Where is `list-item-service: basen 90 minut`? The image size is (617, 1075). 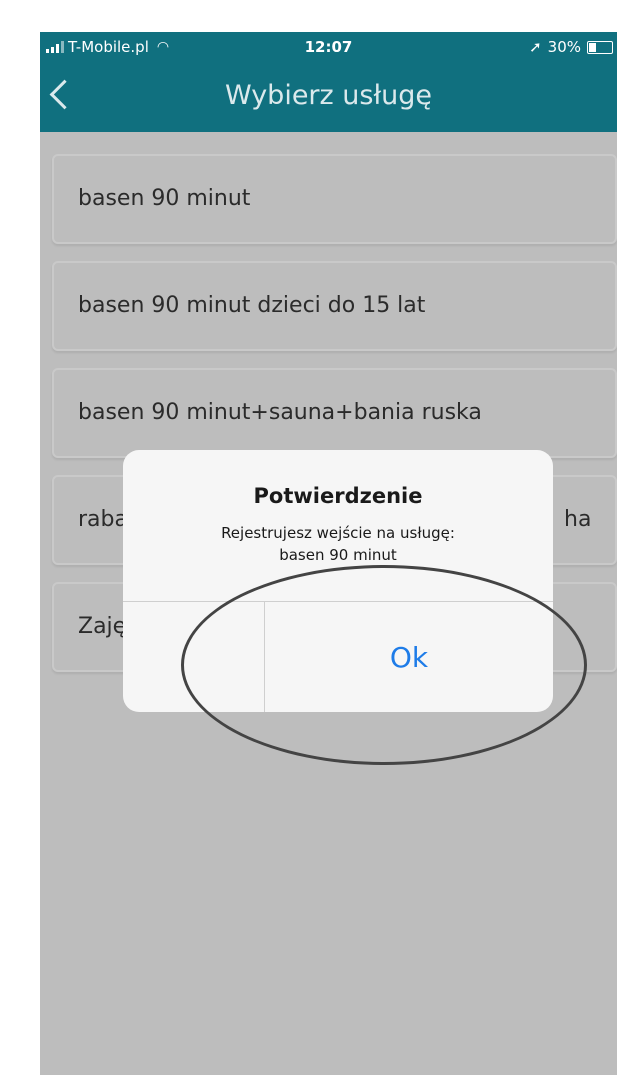 list-item-service: basen 90 minut is located at coordinates (334, 199).